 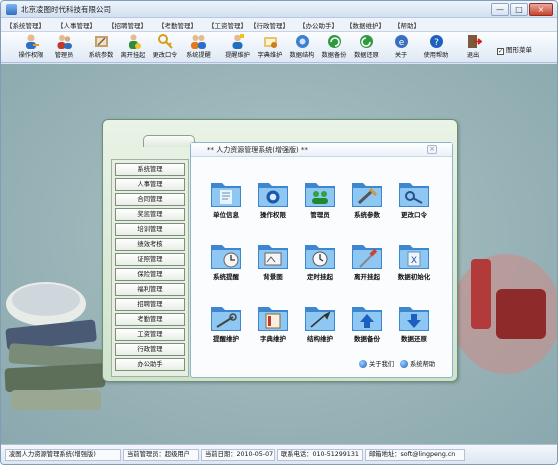 What do you see at coordinates (273, 277) in the screenshot?
I see `module-label: 背景图` at bounding box center [273, 277].